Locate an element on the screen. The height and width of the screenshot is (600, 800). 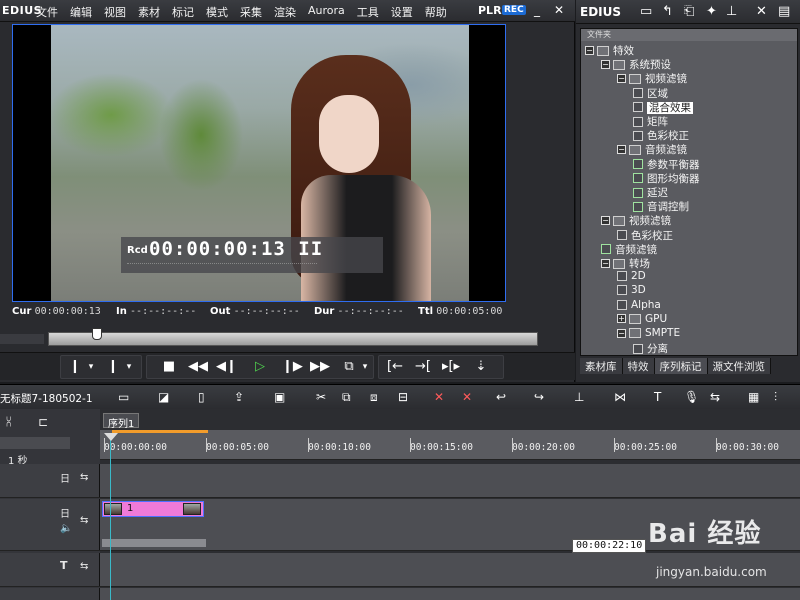
tree-folder: + GPU is located at coordinates (642, 320).